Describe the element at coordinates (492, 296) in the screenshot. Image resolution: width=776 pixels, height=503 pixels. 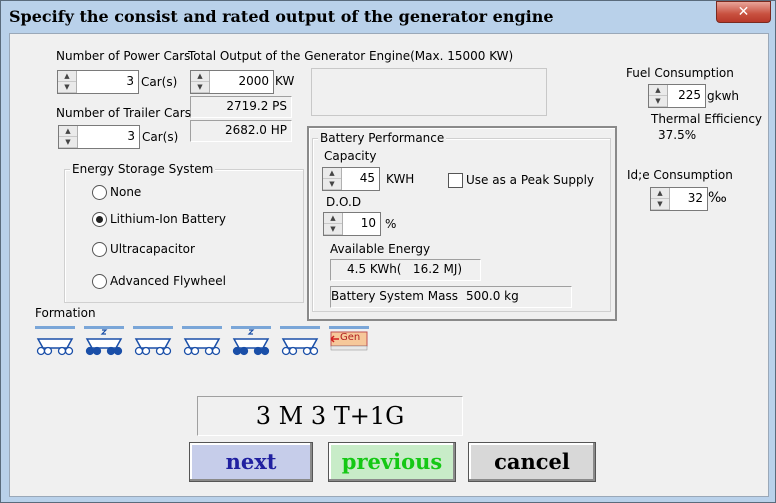
I see `battery-mass-value: 500.0 kg` at that location.